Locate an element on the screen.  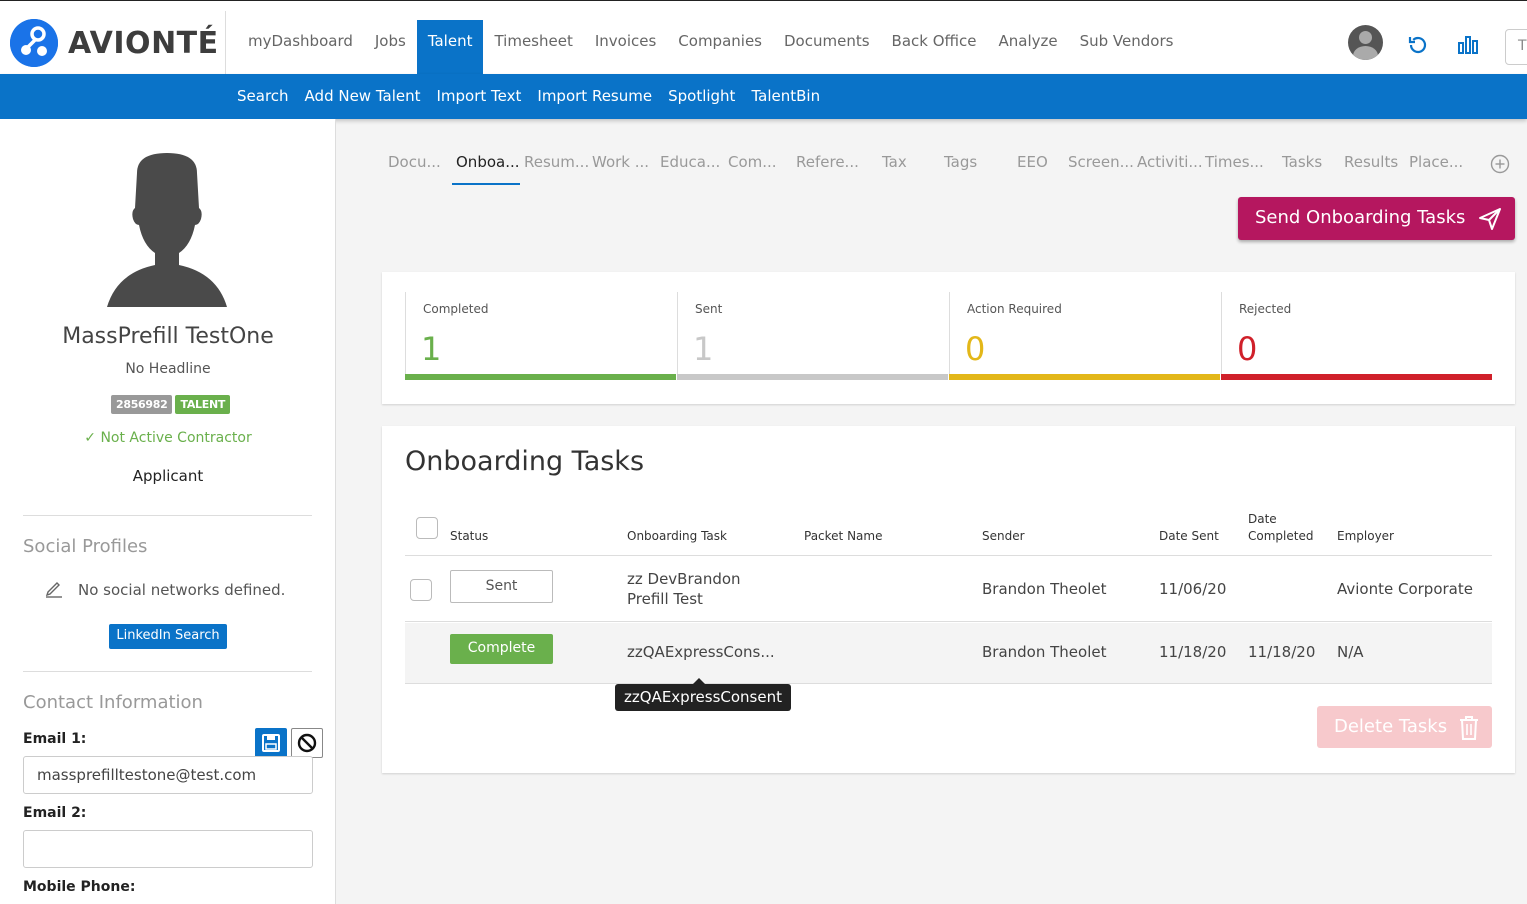
column-header-packet-name: Packet Name is located at coordinates (843, 536).